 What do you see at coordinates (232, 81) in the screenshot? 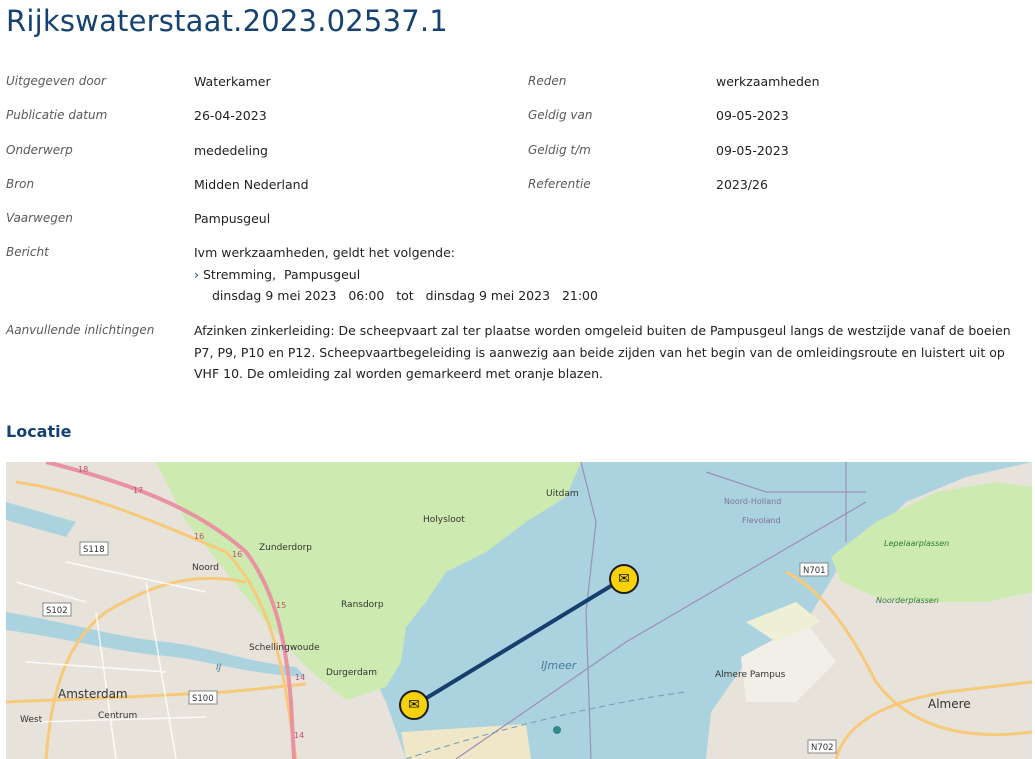
I see `value-uitgegeven-door: Waterkamer` at bounding box center [232, 81].